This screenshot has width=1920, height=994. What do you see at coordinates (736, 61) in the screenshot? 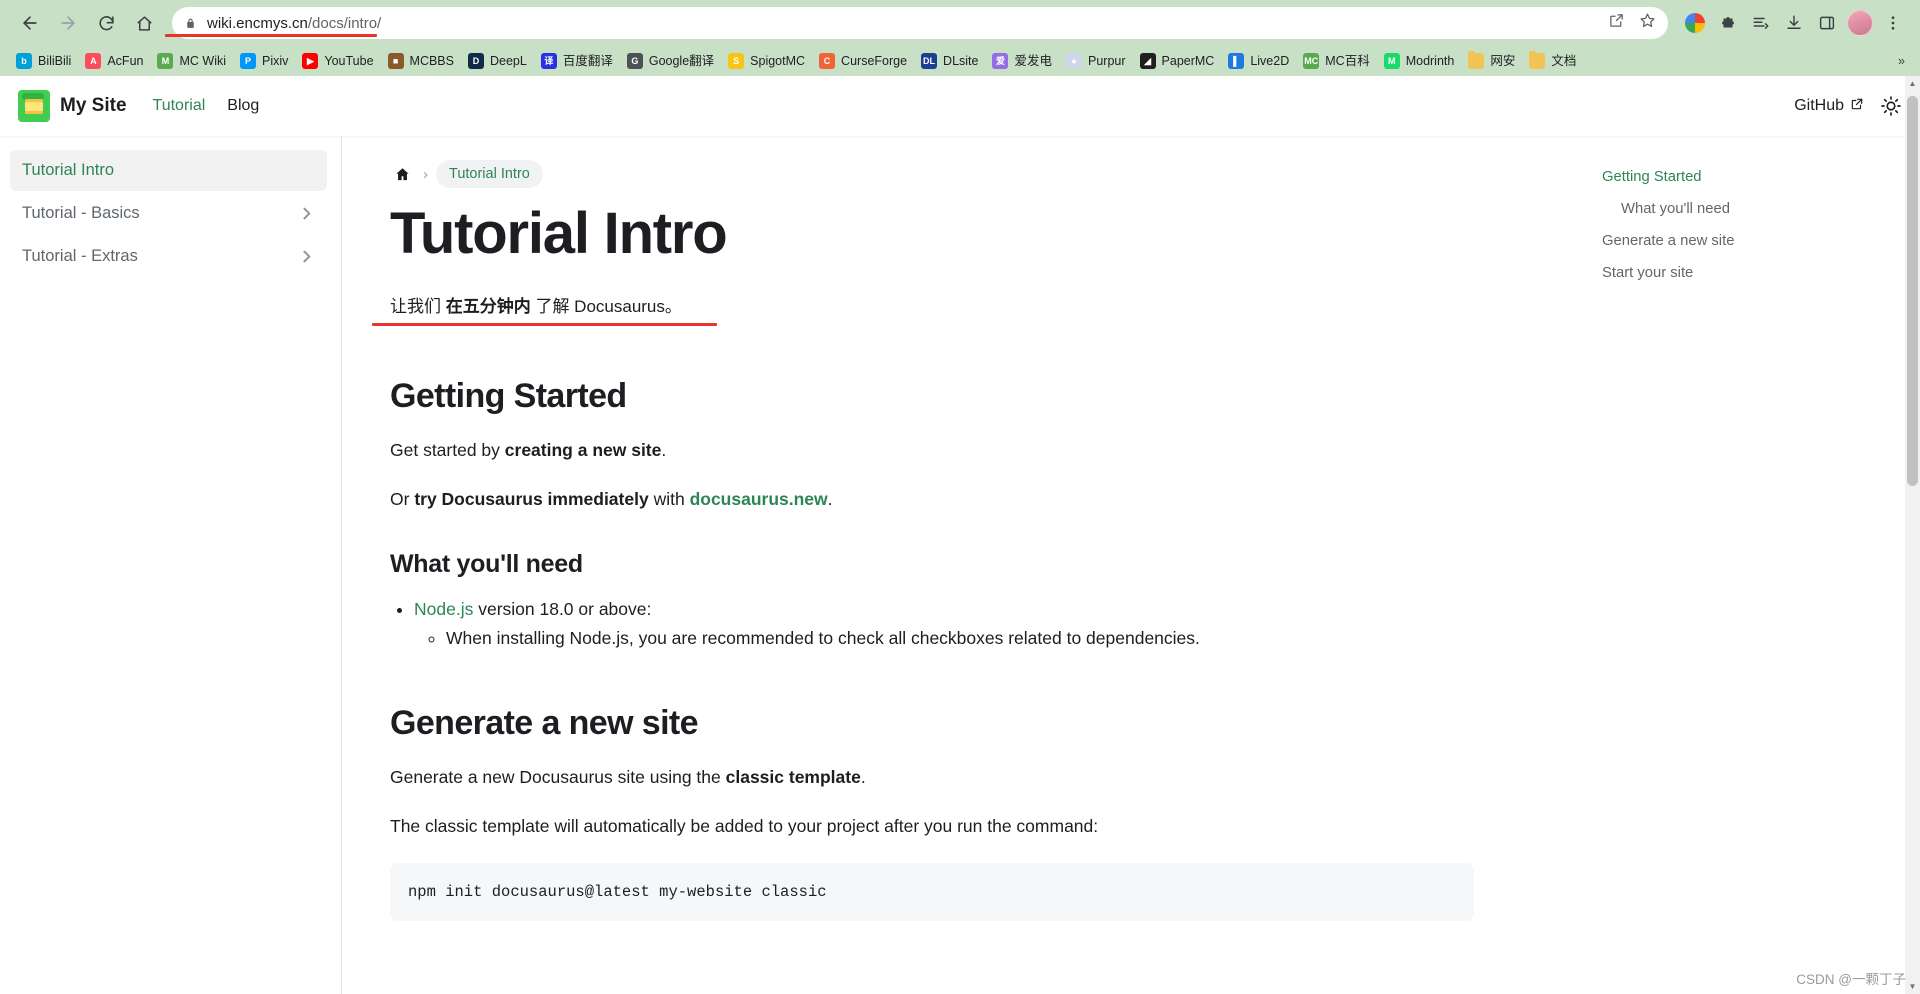
I see `favicon-icon: S` at bounding box center [736, 61].